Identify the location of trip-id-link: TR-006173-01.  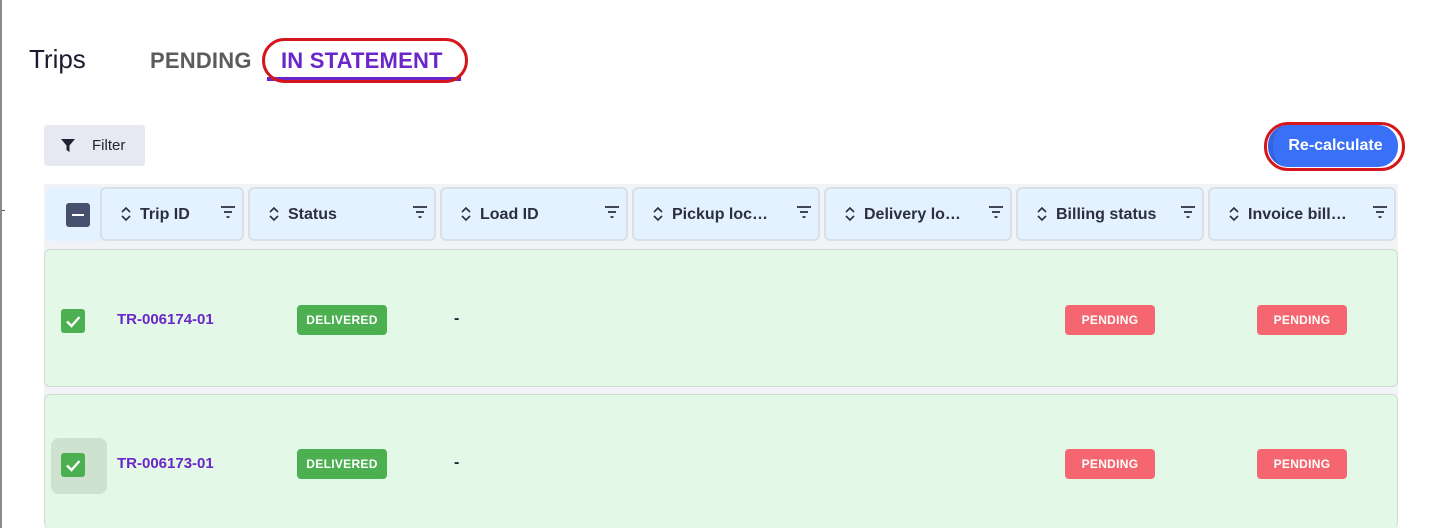
(165, 463).